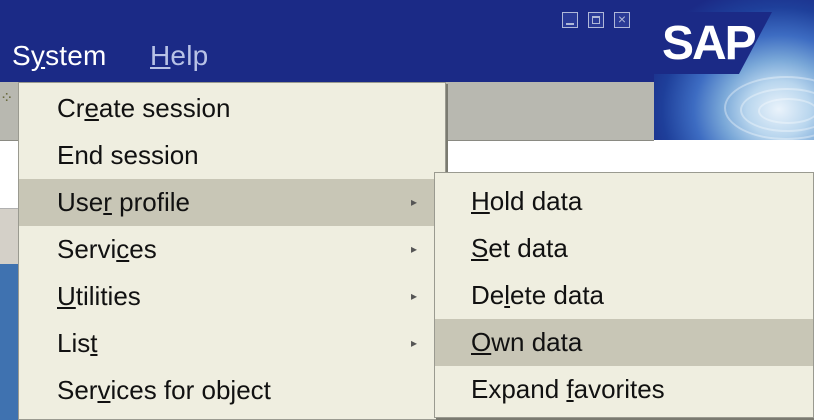 The image size is (814, 420). I want to click on close-icon: ×, so click(622, 19).